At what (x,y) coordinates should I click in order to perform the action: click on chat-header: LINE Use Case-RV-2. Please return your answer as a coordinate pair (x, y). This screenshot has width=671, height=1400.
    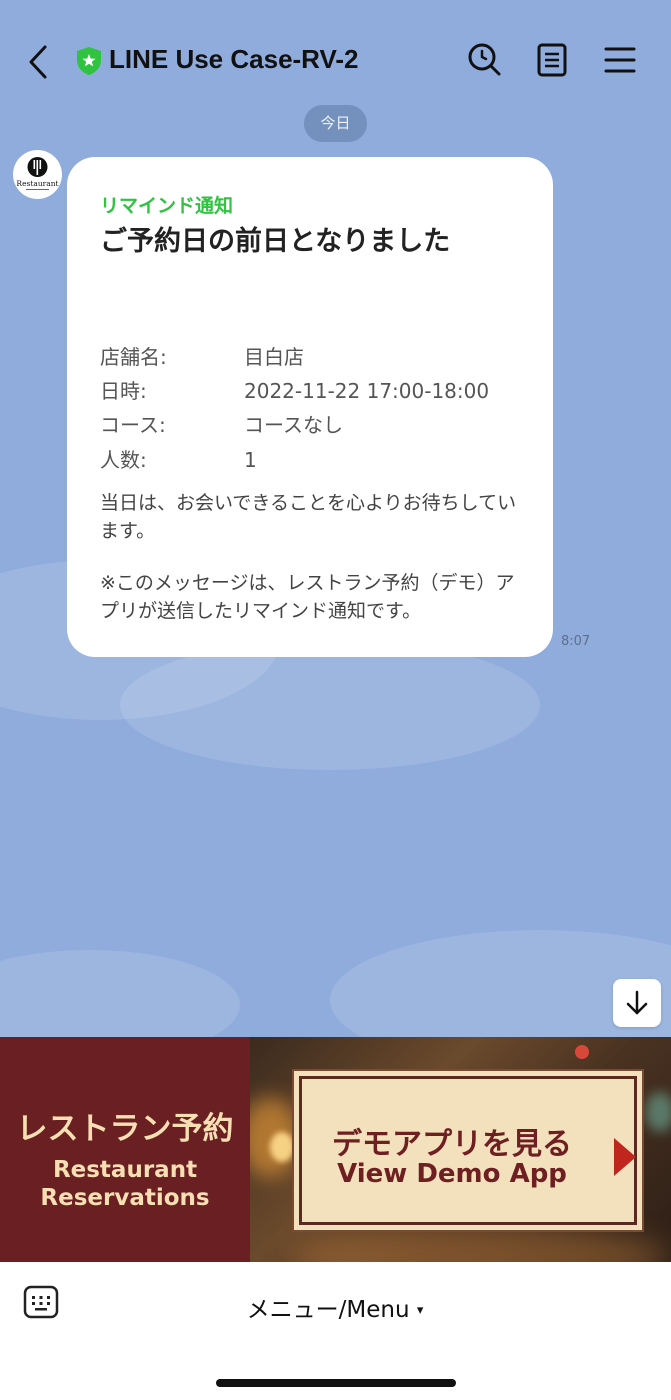
    Looking at the image, I should click on (335, 61).